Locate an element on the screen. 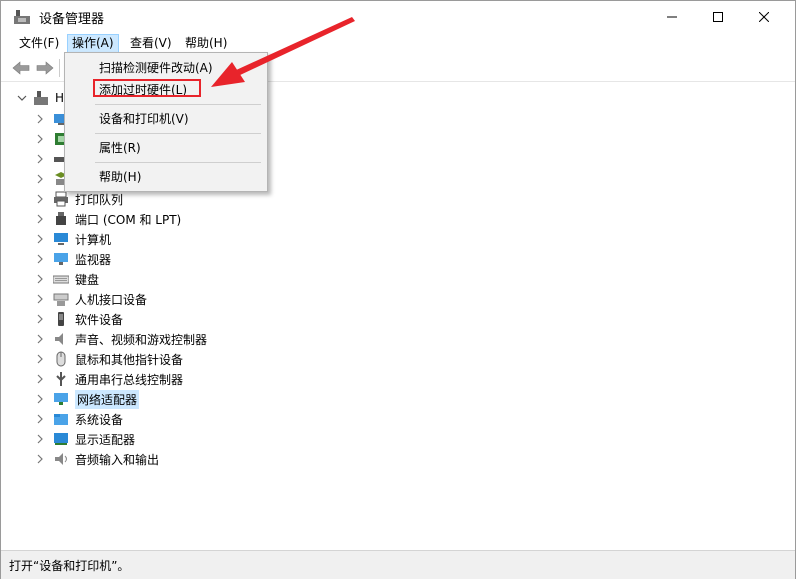  tree-item: 系统设备 is located at coordinates (79, 419).